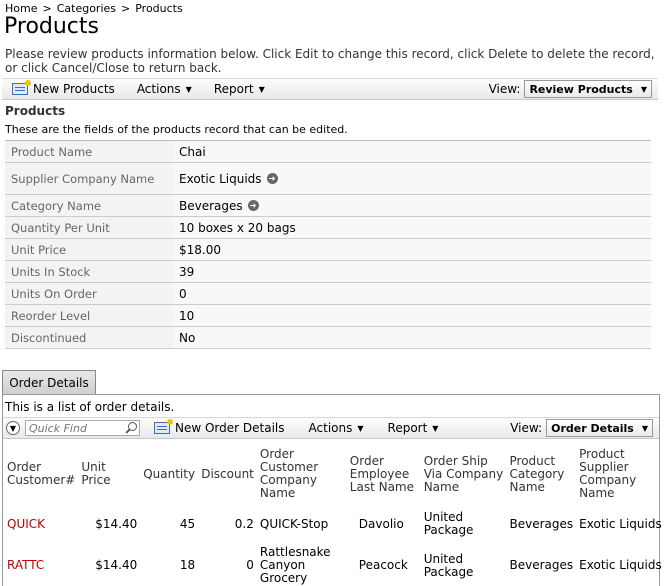  I want to click on column-header: Product Supplier Company Name, so click(621, 474).